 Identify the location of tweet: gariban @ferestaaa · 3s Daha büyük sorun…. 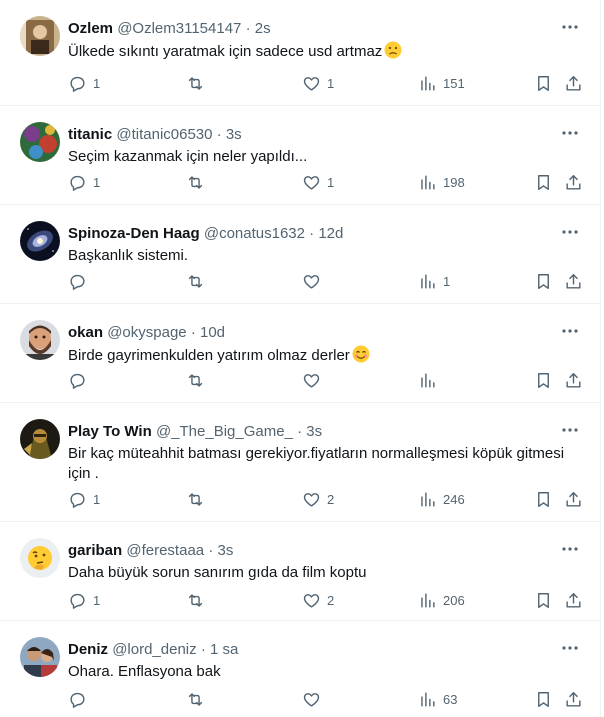
(300, 571).